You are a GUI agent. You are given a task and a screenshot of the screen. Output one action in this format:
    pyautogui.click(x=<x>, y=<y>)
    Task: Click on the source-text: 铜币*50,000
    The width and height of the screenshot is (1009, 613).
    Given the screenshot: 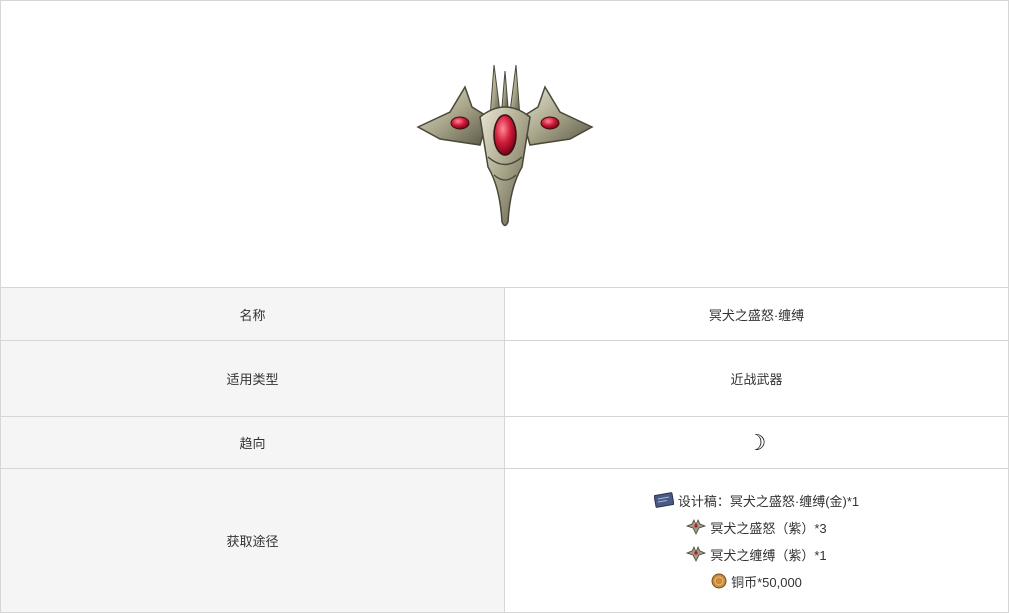 What is the action you would take?
    pyautogui.click(x=766, y=582)
    